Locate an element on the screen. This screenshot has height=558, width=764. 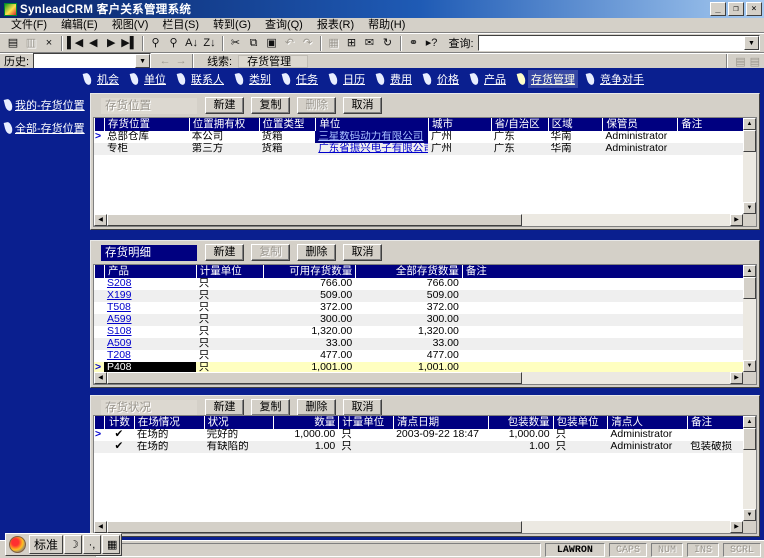
table-cell: 1,320.00 is located at coordinates (308, 332).